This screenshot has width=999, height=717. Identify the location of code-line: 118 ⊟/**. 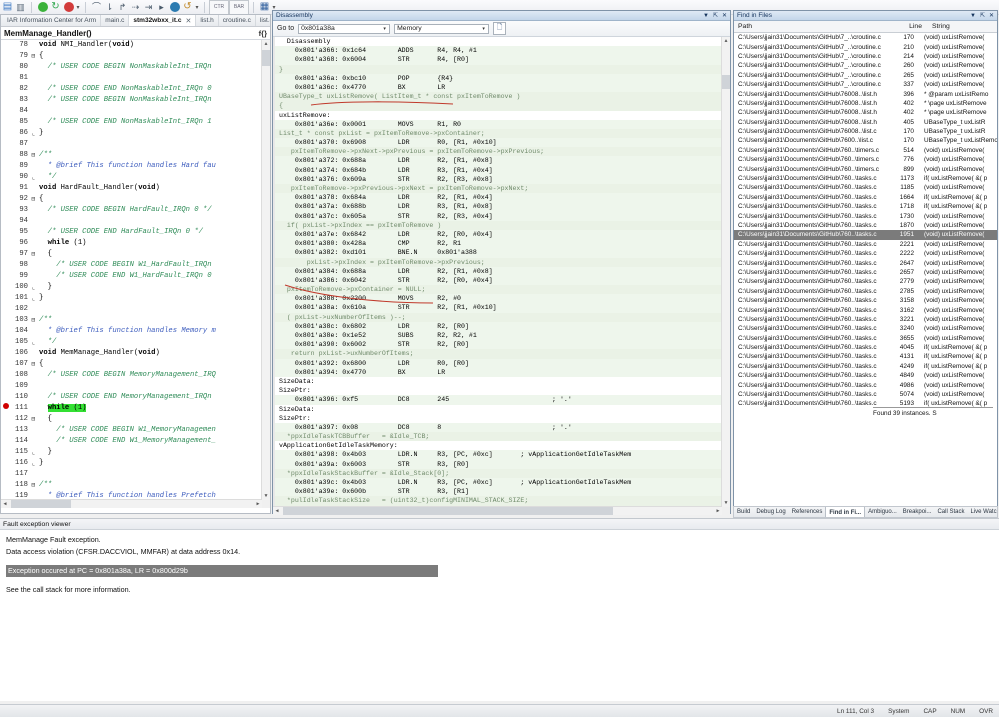
(131, 485).